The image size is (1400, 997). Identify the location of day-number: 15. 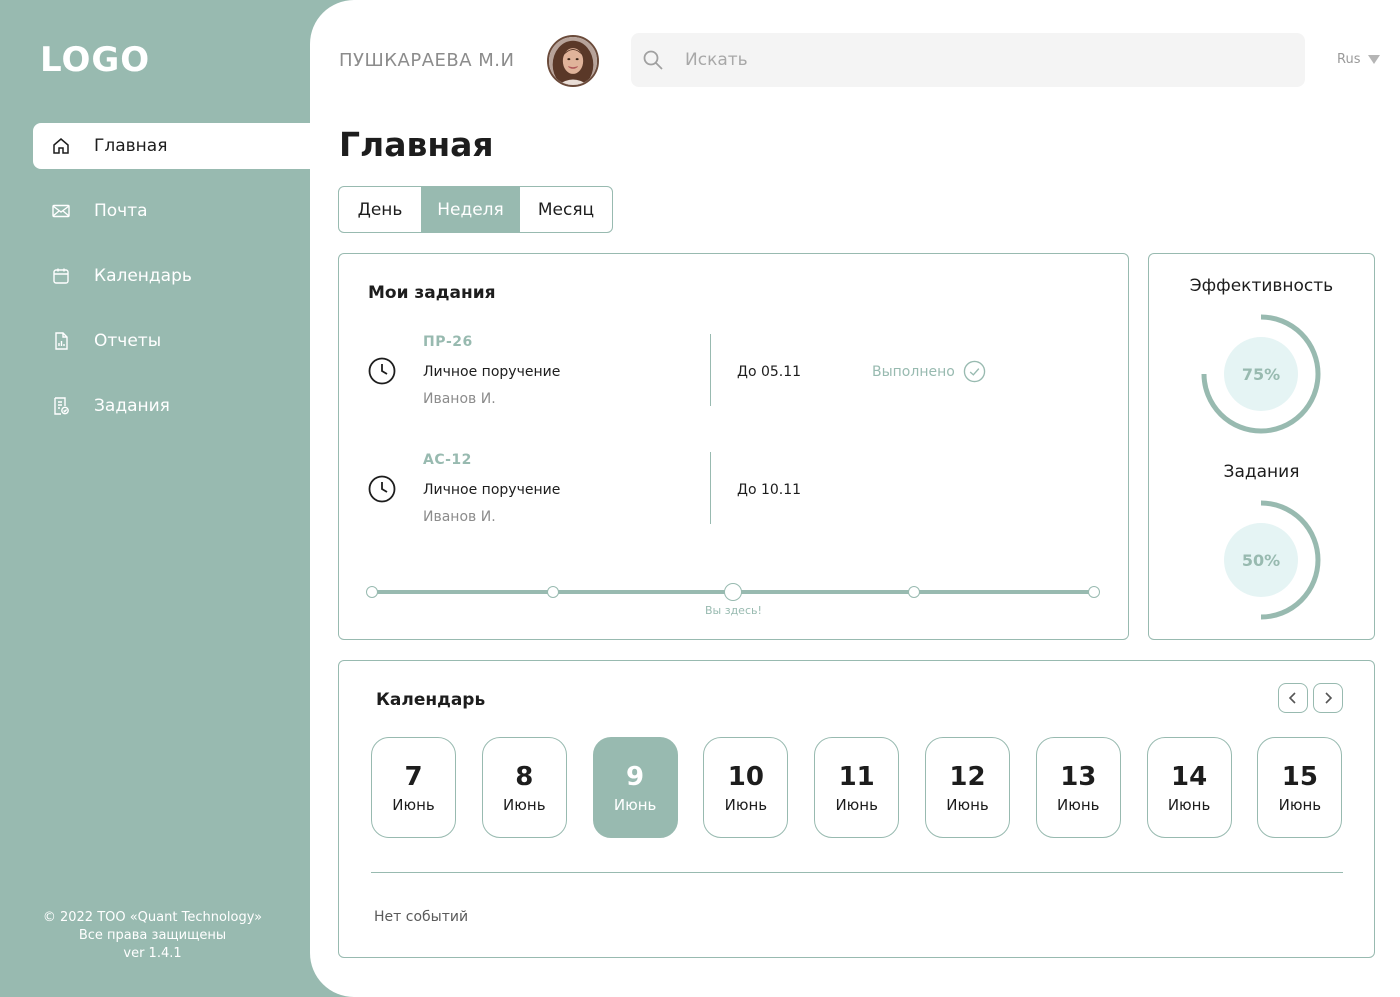
(1299, 776).